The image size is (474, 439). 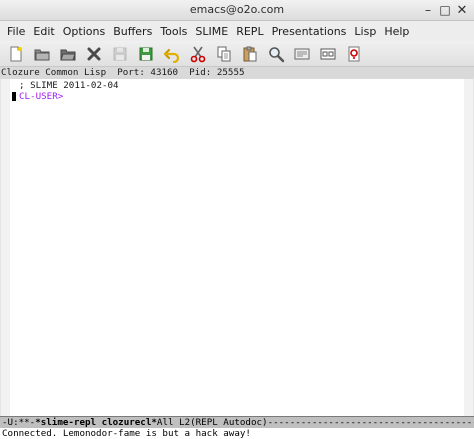 What do you see at coordinates (16, 31) in the screenshot?
I see `menu-file: File` at bounding box center [16, 31].